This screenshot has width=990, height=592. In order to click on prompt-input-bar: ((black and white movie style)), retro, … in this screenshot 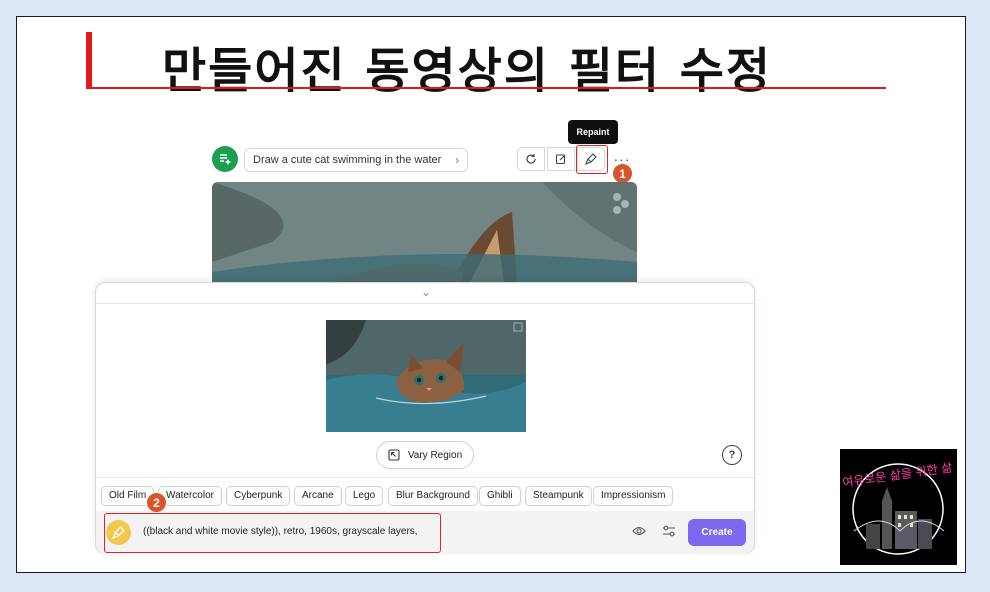, I will do `click(425, 532)`.